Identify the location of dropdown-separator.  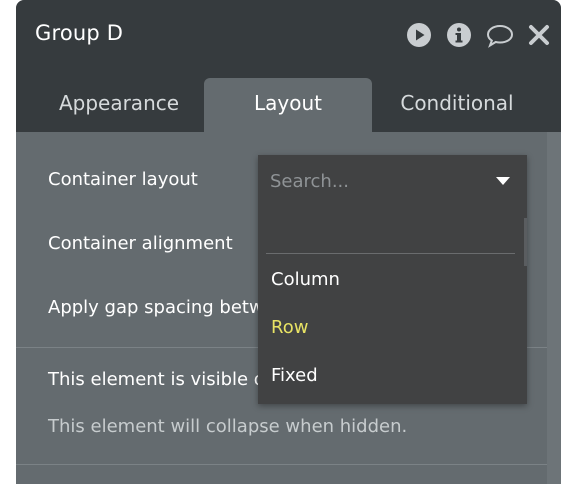
(390, 253).